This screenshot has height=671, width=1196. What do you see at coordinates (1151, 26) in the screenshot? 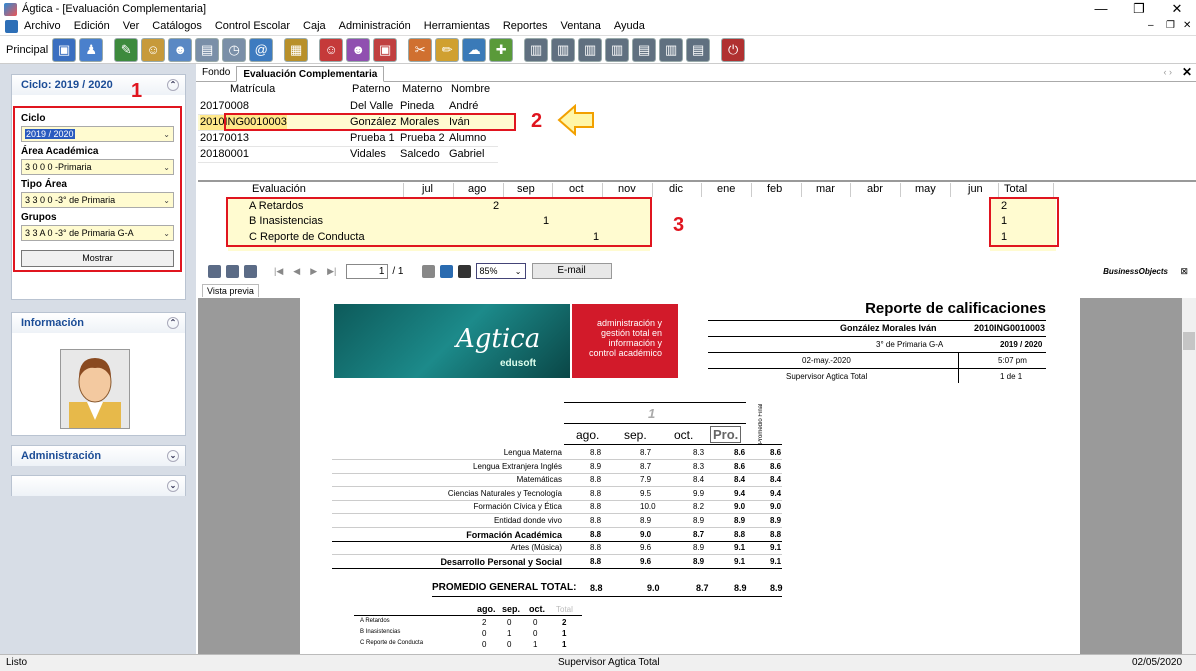
I see `mdi-minimize-button: –` at bounding box center [1151, 26].